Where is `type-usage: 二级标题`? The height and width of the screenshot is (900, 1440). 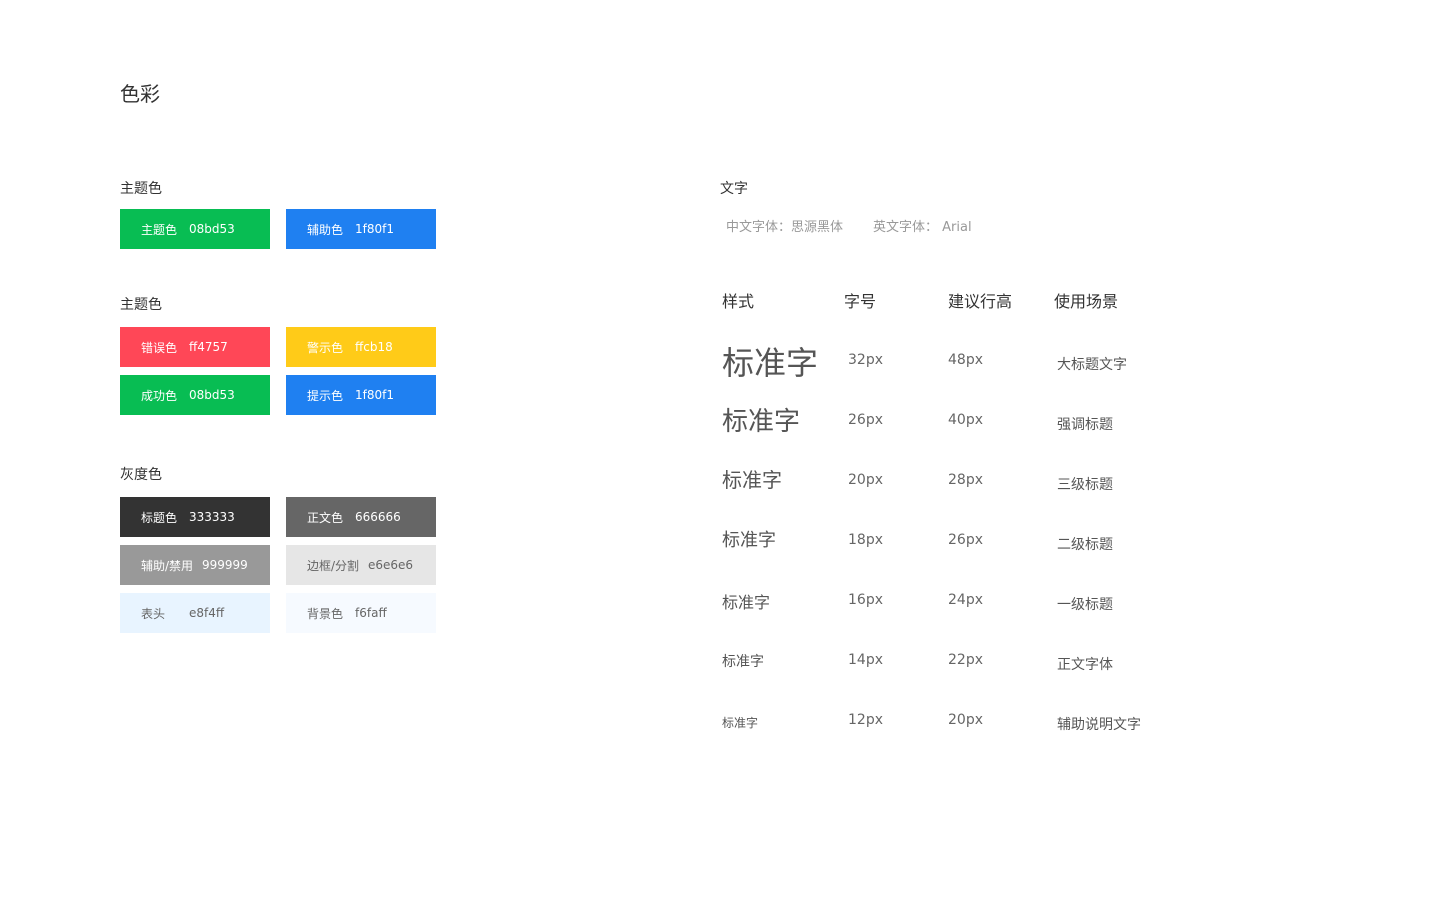 type-usage: 二级标题 is located at coordinates (1085, 545).